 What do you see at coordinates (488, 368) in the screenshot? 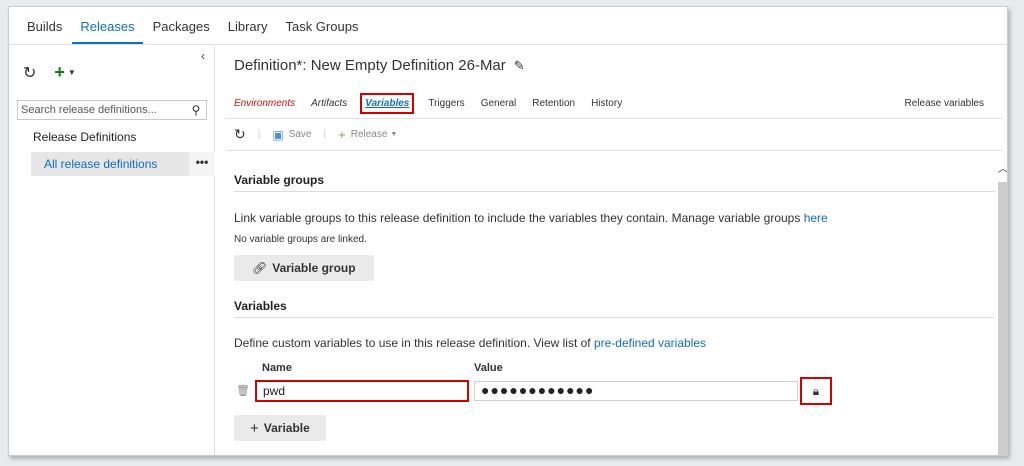
I see `column-header-value: Value` at bounding box center [488, 368].